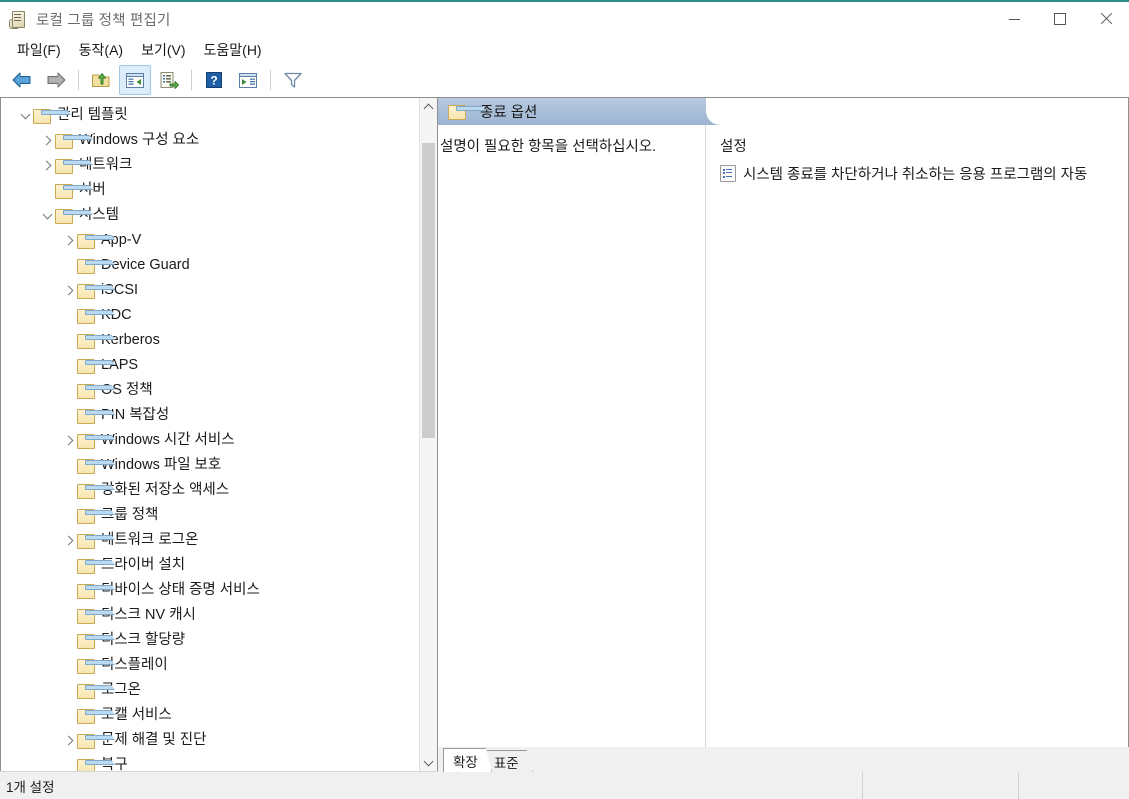 This screenshot has width=1129, height=799. I want to click on close-button, so click(1106, 19).